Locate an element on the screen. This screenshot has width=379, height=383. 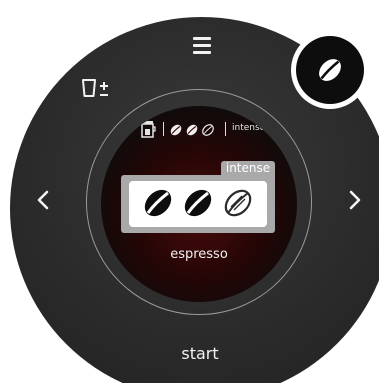
menu-icon is located at coordinates (202, 38).